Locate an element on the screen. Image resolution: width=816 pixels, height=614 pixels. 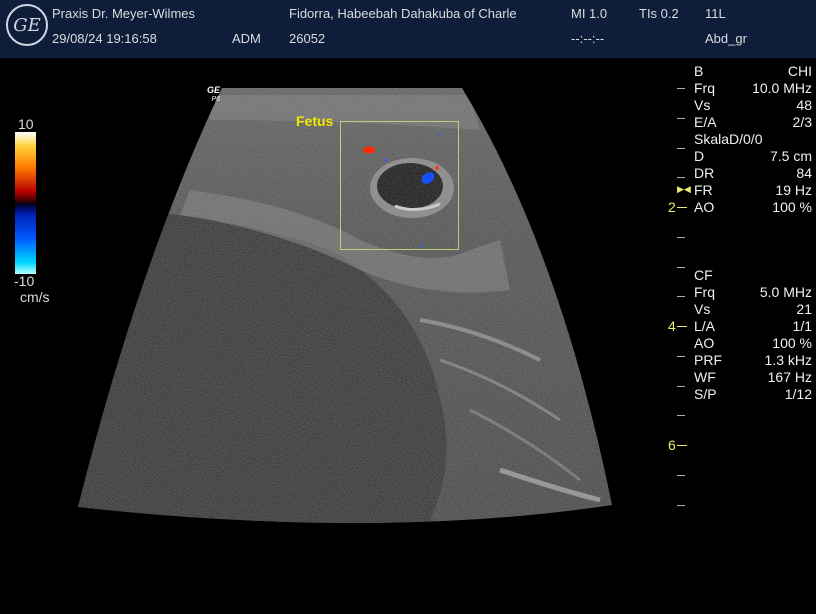
color-velocity-scale is located at coordinates (25, 203).